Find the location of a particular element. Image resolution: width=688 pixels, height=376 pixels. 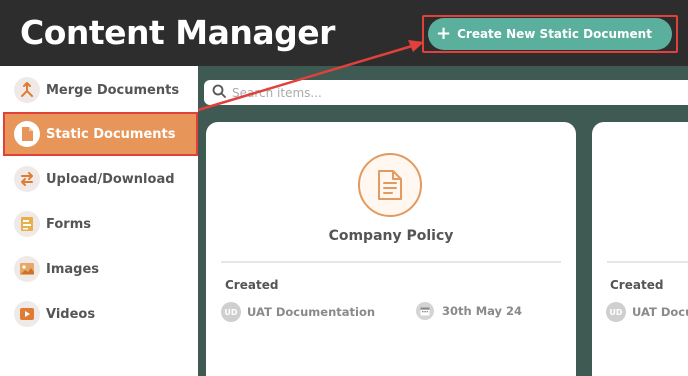

page-title: Content Manager is located at coordinates (177, 32).